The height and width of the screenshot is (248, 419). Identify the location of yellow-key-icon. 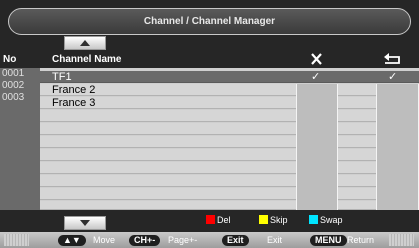
(263, 219).